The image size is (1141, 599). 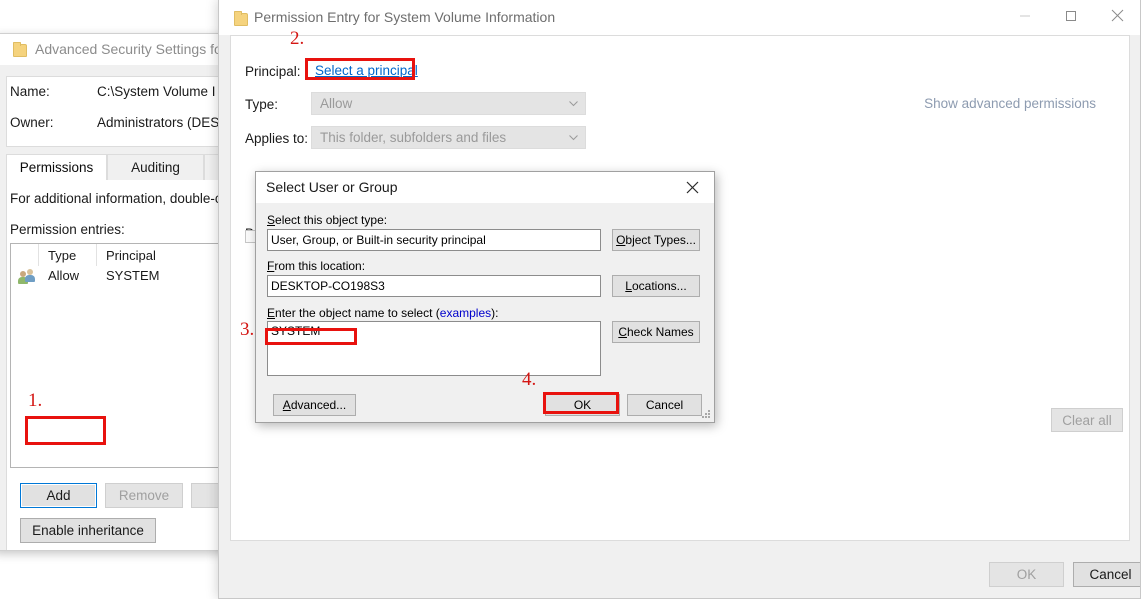 What do you see at coordinates (122, 355) in the screenshot?
I see `permission-entries-list: Type Principal Allow SYSTEM` at bounding box center [122, 355].